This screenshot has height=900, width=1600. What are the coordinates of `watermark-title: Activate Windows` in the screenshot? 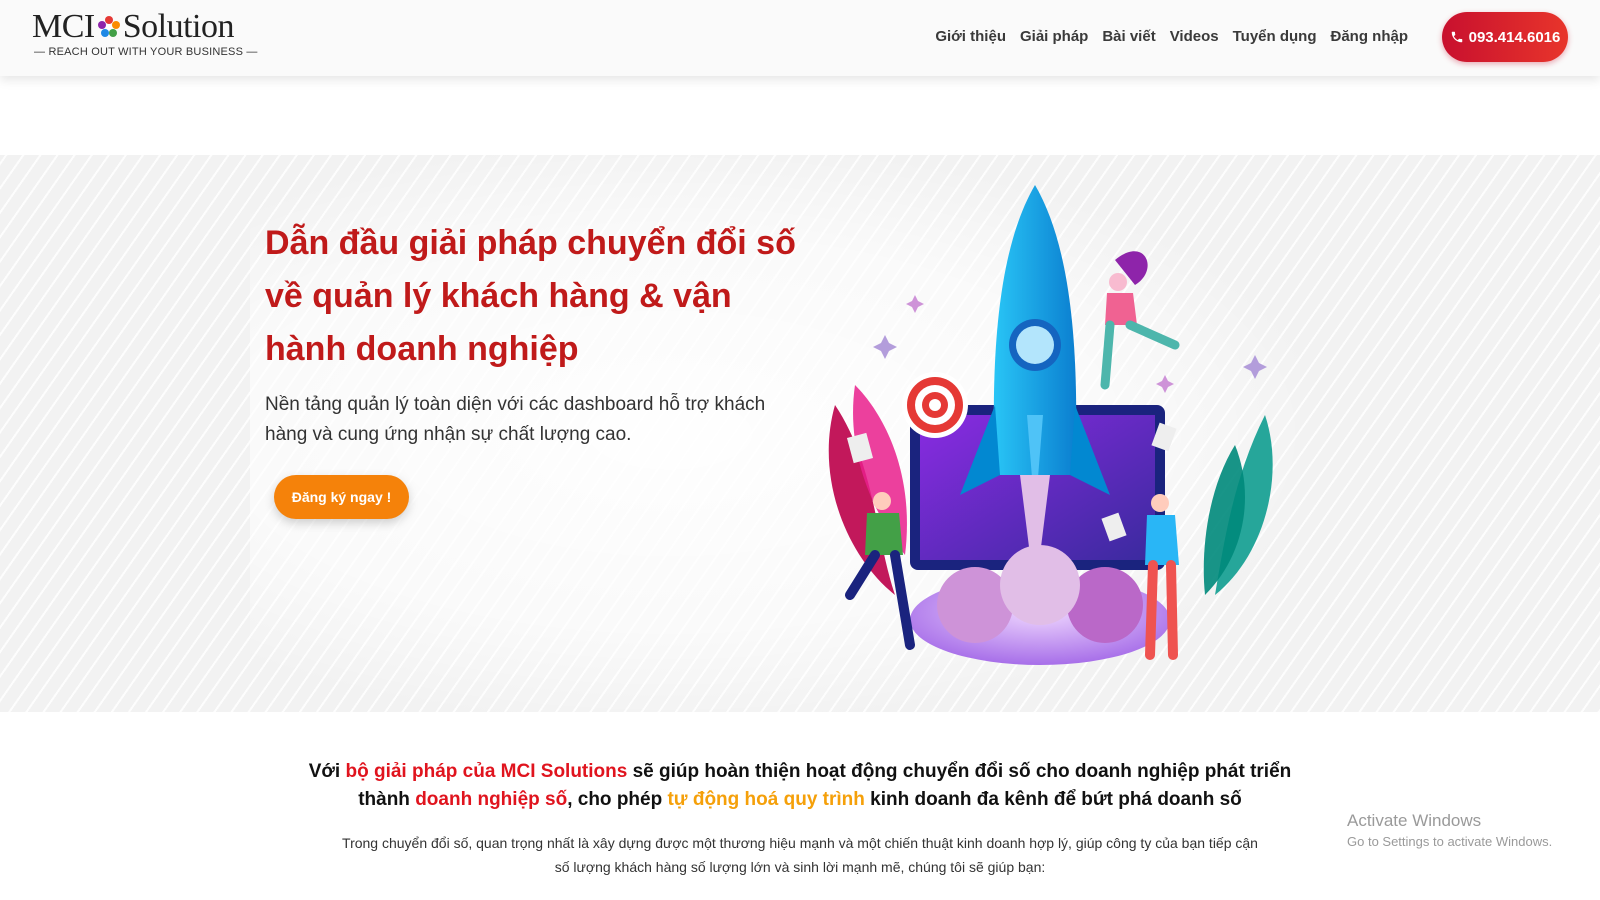 It's located at (1414, 820).